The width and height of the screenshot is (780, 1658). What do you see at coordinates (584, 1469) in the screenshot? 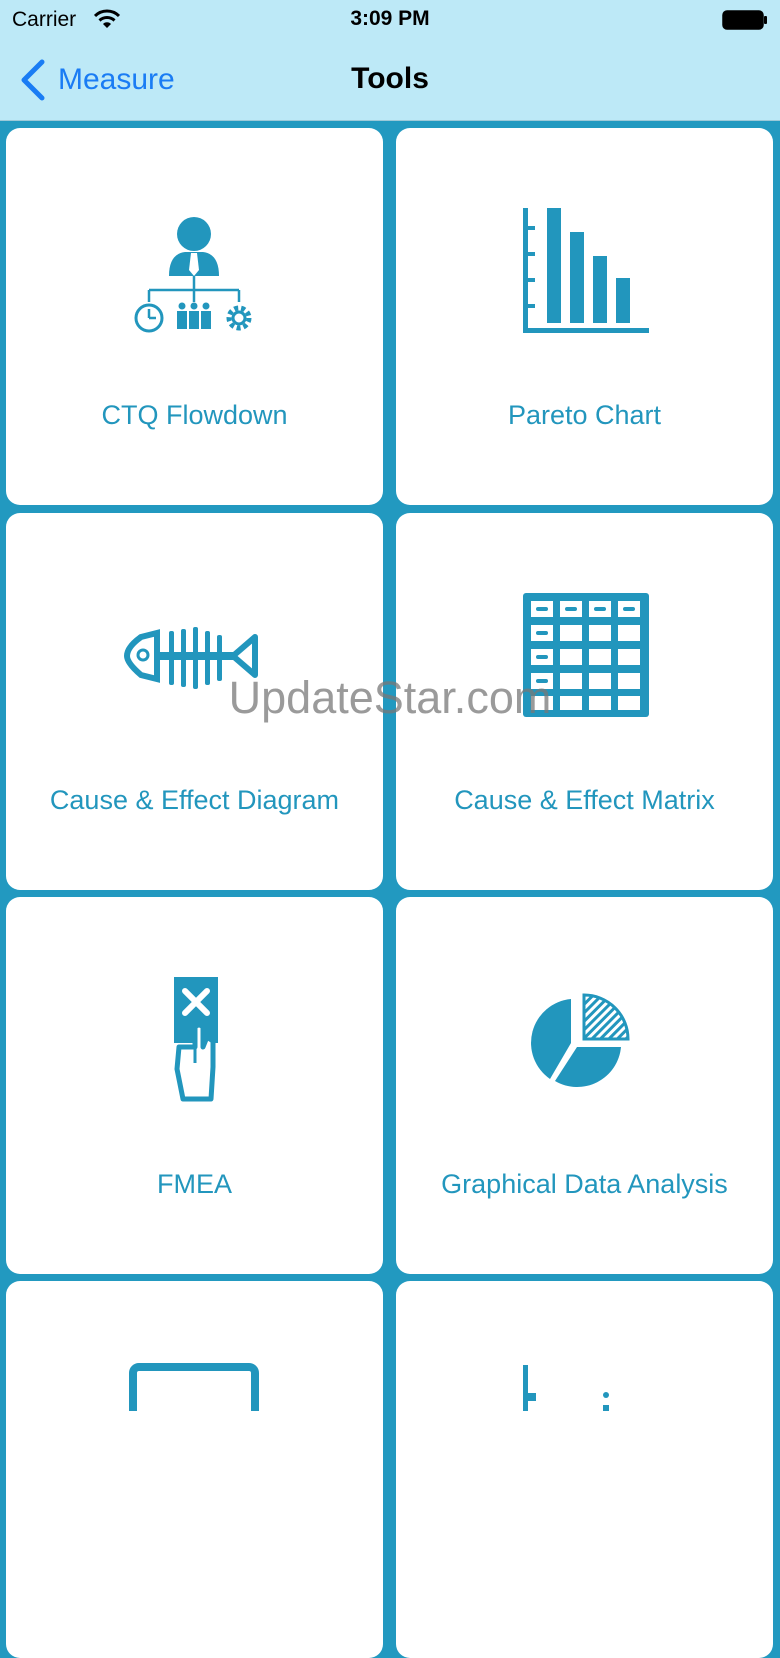
I see `tile-partial-right` at bounding box center [584, 1469].